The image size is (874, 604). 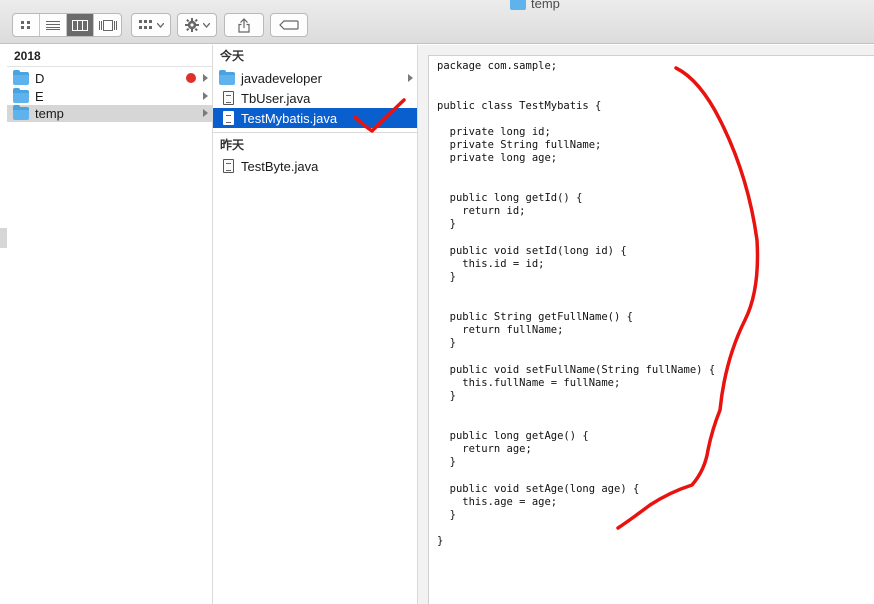 I want to click on item-label: javadeveloper, so click(x=281, y=78).